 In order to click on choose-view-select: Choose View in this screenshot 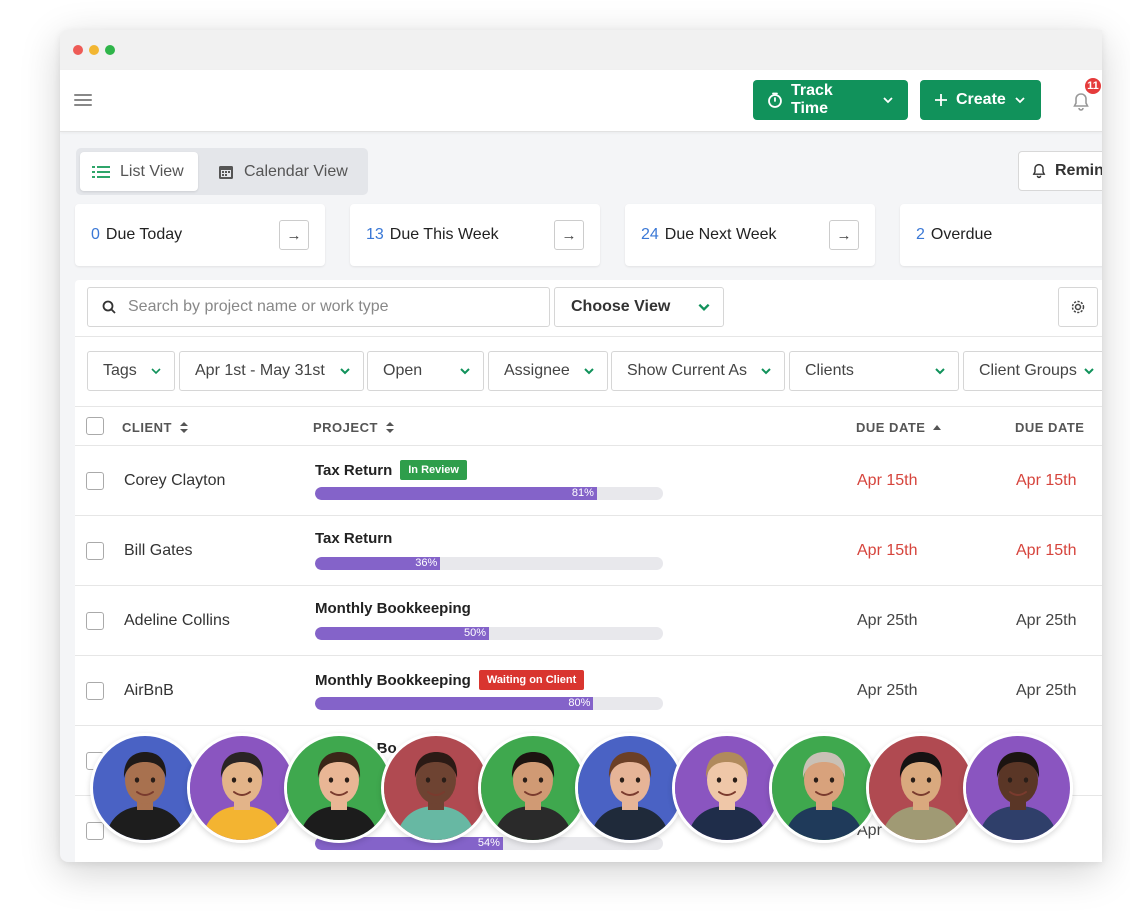, I will do `click(639, 307)`.